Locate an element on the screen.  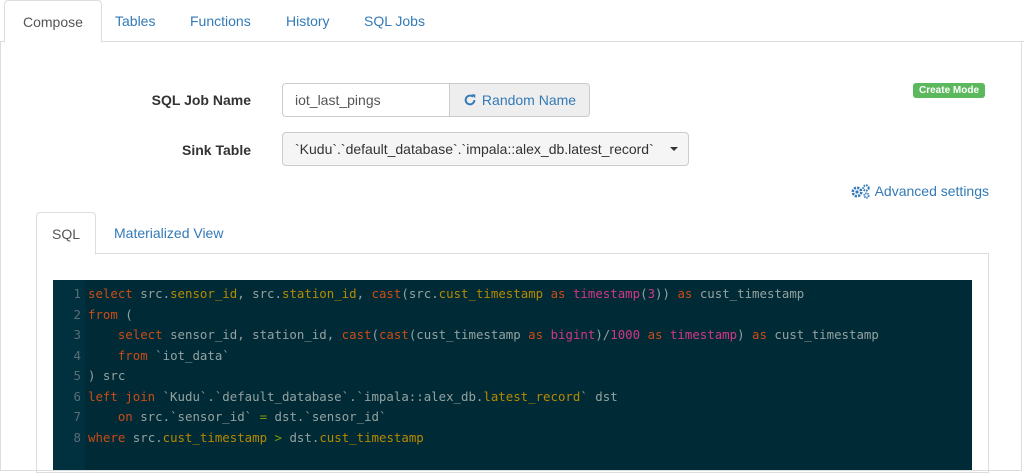
job-name-input: iot_last_pings is located at coordinates (366, 100).